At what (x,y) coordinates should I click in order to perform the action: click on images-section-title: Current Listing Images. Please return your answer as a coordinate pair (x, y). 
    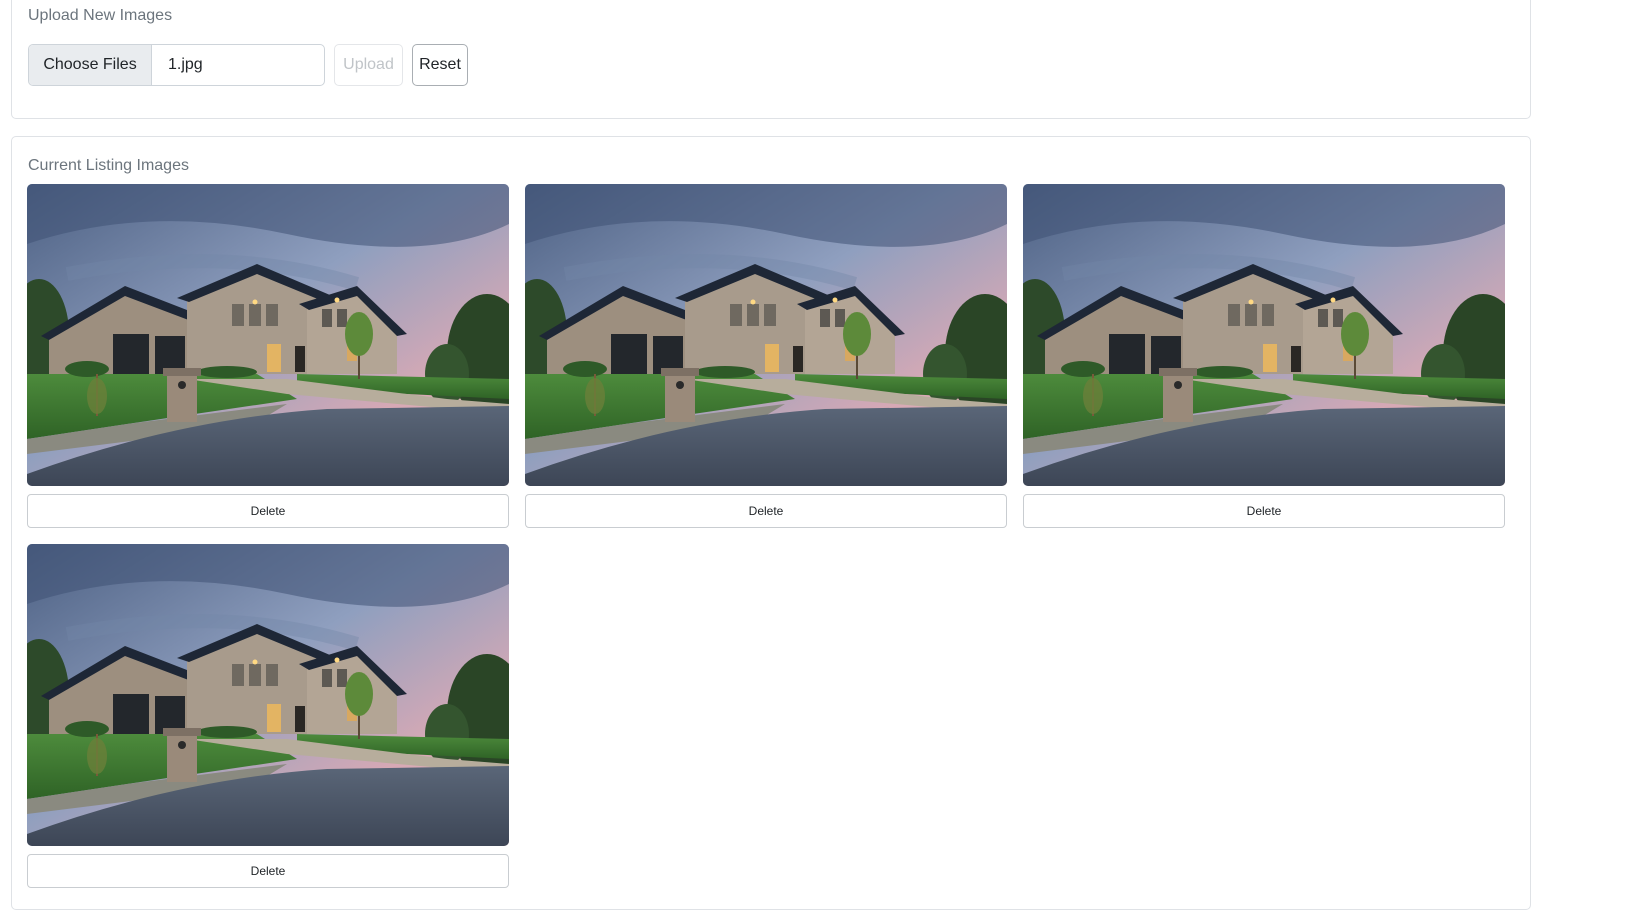
    Looking at the image, I should click on (108, 165).